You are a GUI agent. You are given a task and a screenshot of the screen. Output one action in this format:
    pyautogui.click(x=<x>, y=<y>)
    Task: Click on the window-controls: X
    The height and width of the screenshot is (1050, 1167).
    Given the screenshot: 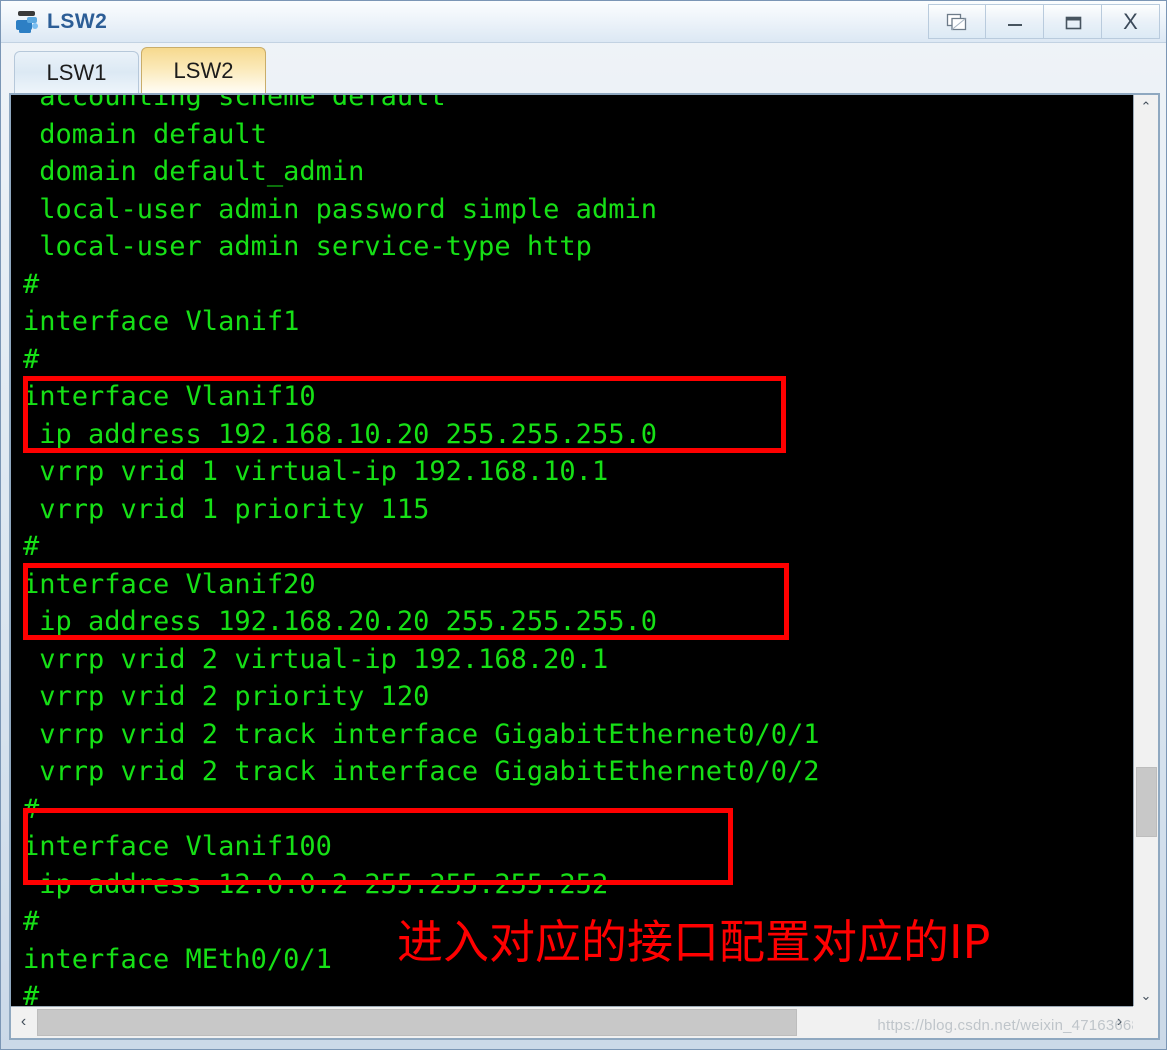 What is the action you would take?
    pyautogui.click(x=1044, y=21)
    